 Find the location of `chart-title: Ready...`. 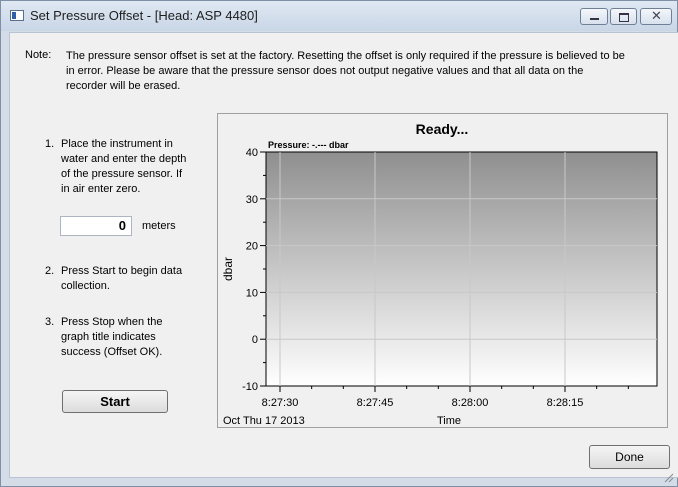

chart-title: Ready... is located at coordinates (442, 129).